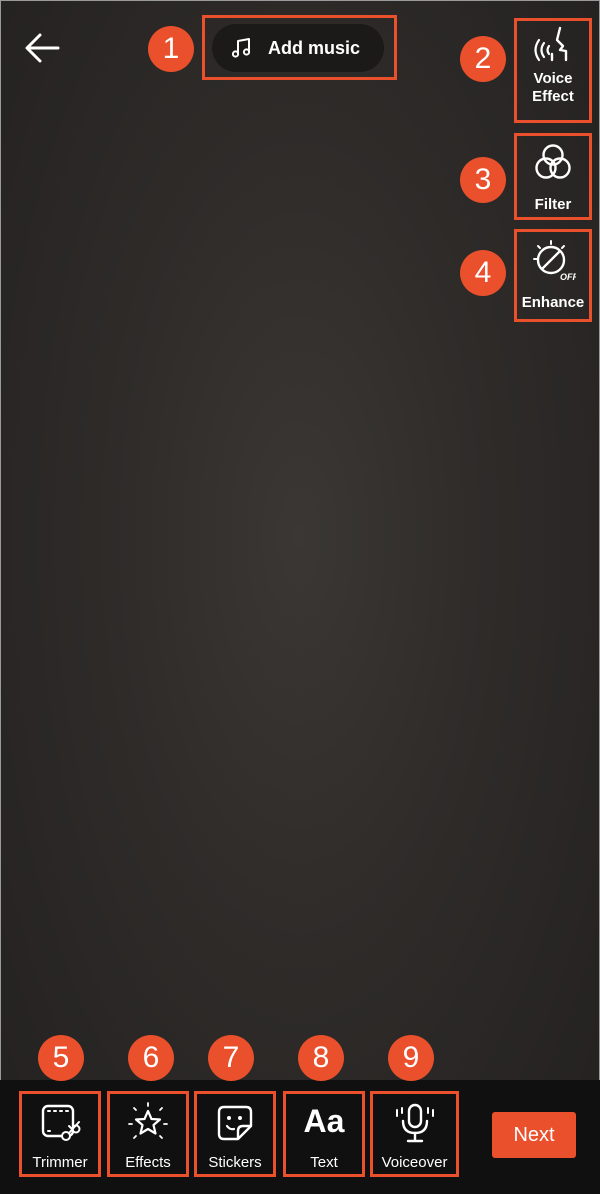  Describe the element at coordinates (553, 78) in the screenshot. I see `voice-effect-label-line1: Voice` at that location.